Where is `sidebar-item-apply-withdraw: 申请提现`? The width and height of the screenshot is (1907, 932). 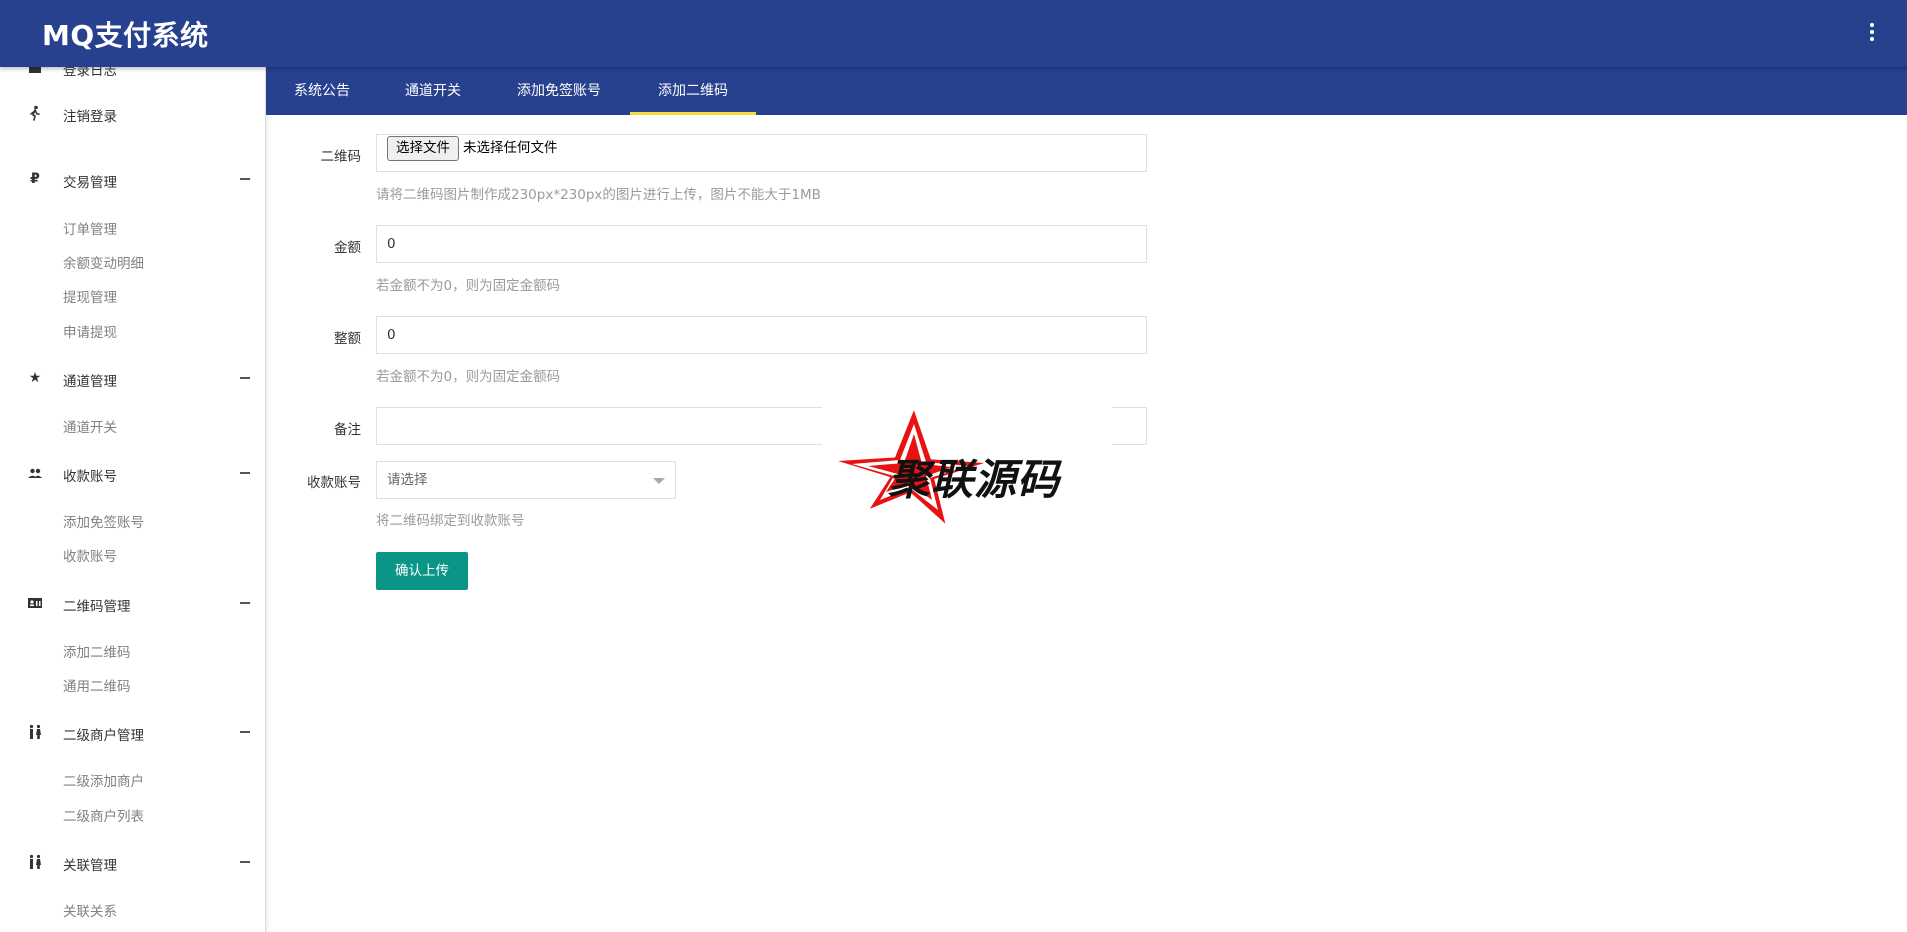
sidebar-item-apply-withdraw: 申请提现 is located at coordinates (90, 331).